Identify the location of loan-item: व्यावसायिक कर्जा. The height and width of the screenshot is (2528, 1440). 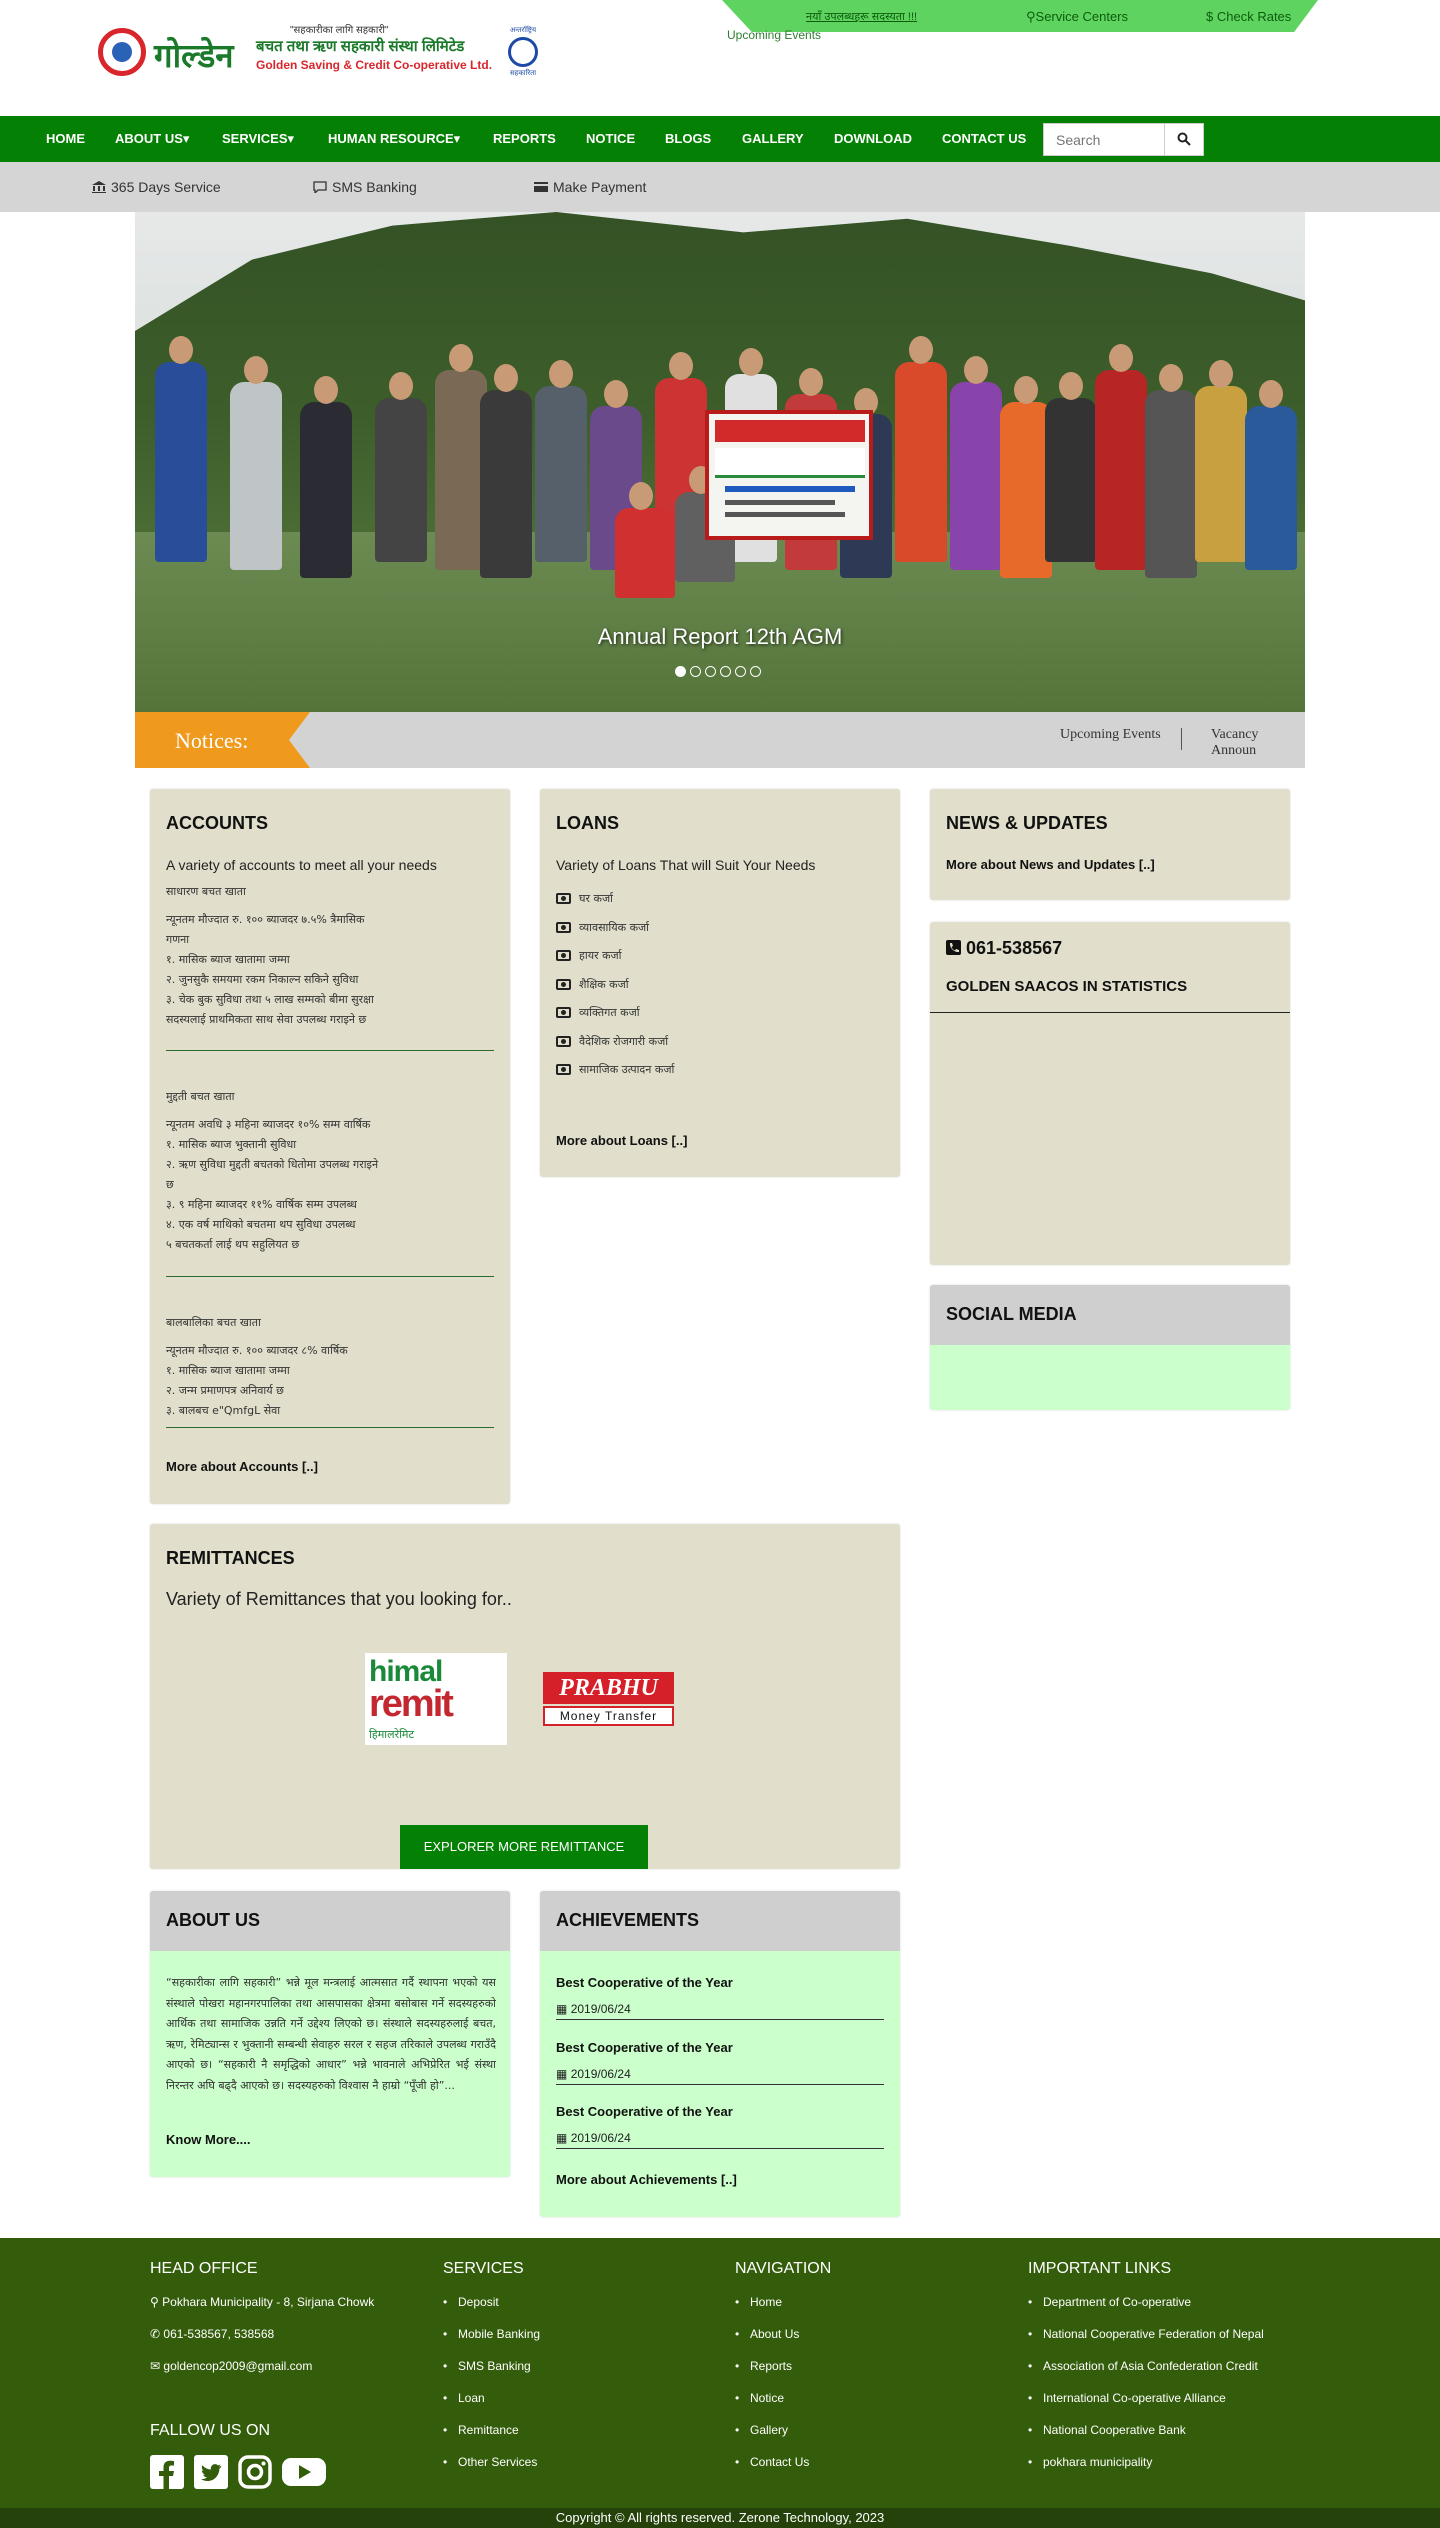
(602, 927).